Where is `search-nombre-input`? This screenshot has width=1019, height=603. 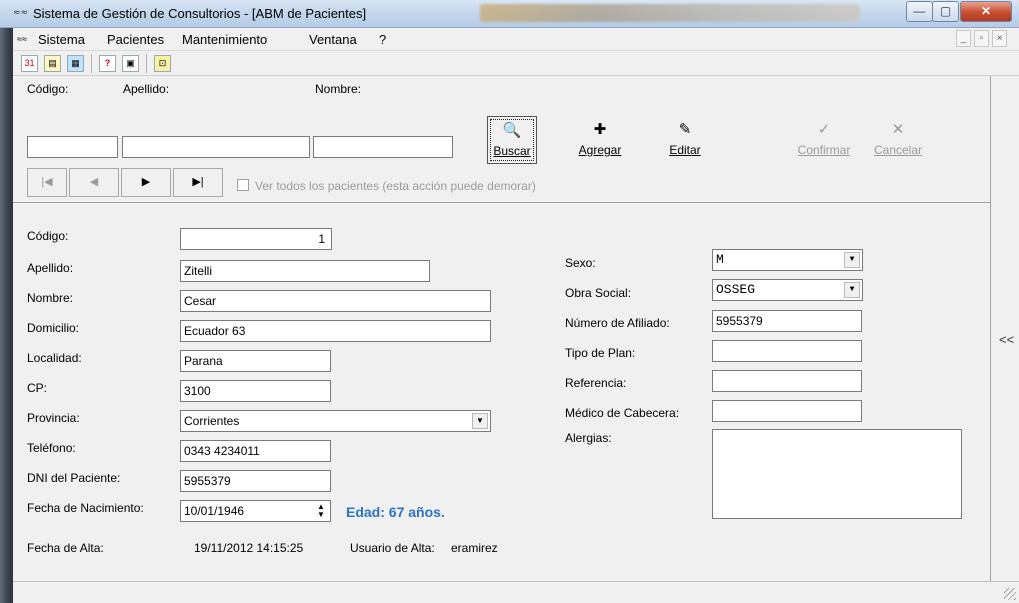
search-nombre-input is located at coordinates (383, 147).